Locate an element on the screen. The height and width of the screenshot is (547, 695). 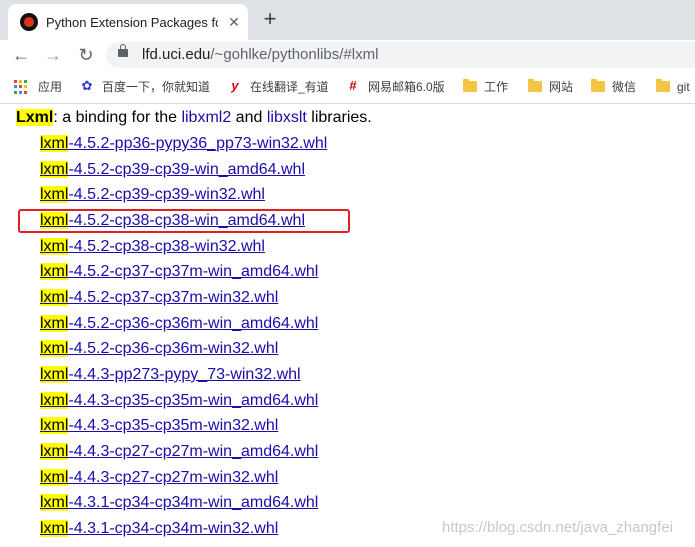
back-button: ← is located at coordinates (21, 55).